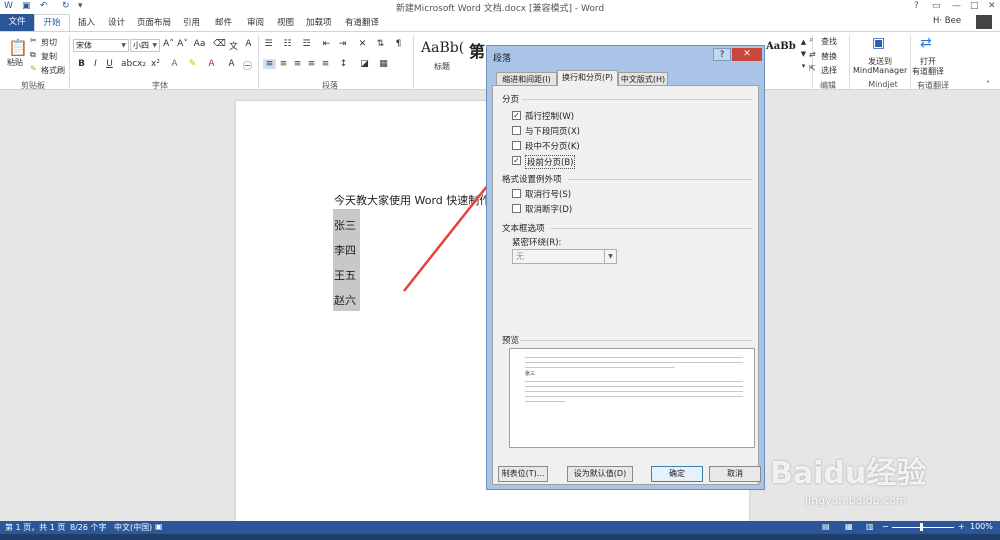  I want to click on checkbox-label: 与下段同页(X), so click(552, 131).